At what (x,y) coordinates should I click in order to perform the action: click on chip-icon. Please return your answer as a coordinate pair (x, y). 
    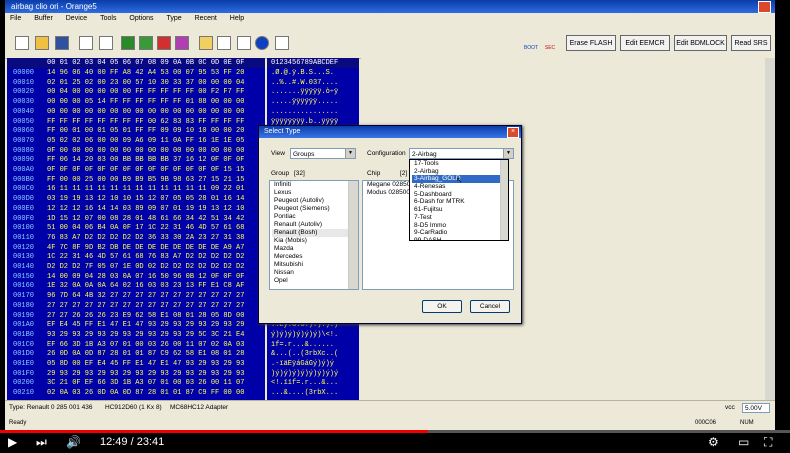
    Looking at the image, I should click on (128, 43).